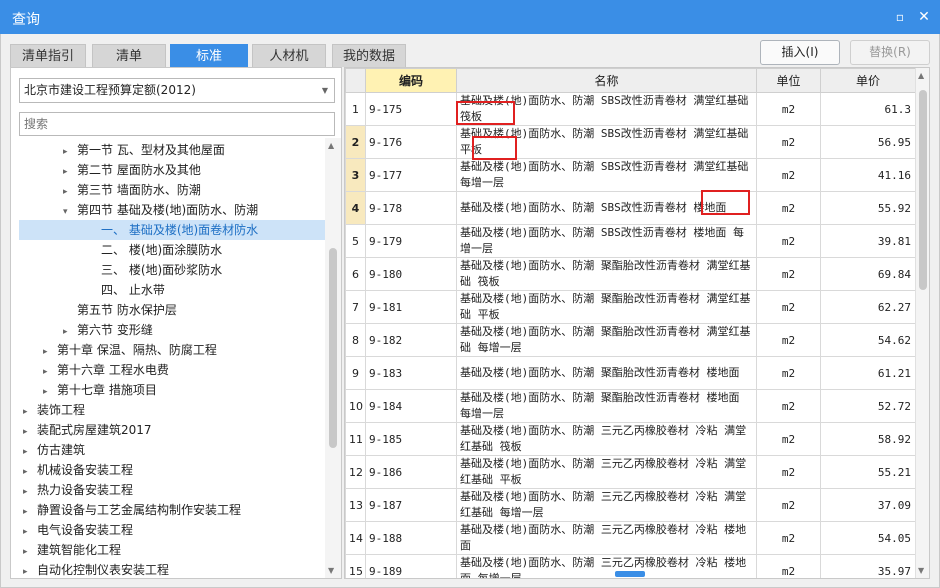 The image size is (940, 588). What do you see at coordinates (72, 550) in the screenshot?
I see `tree-node: ▸ 建筑智能化工程` at bounding box center [72, 550].